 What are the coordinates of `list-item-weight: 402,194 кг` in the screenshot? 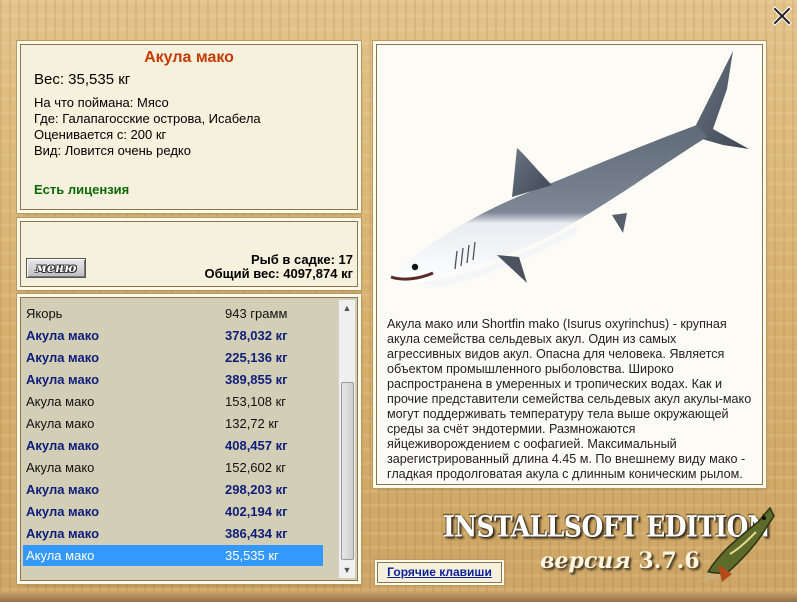 It's located at (256, 511).